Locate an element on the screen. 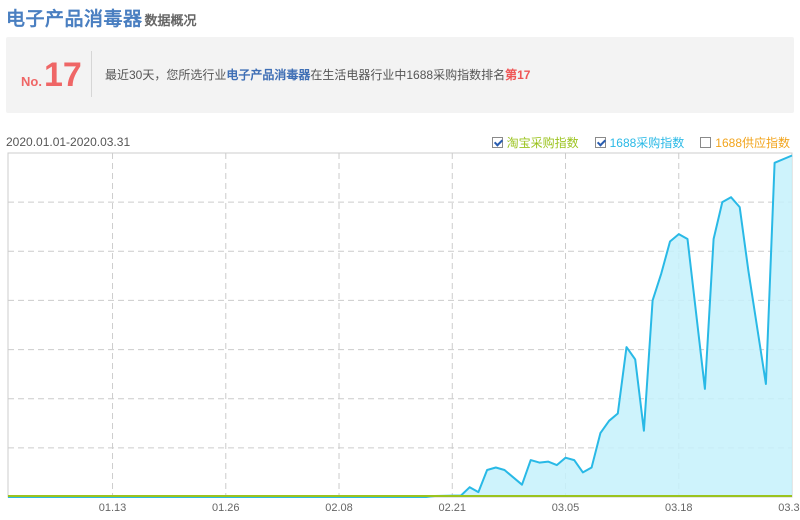  x-tick-label: 02.21 is located at coordinates (453, 508).